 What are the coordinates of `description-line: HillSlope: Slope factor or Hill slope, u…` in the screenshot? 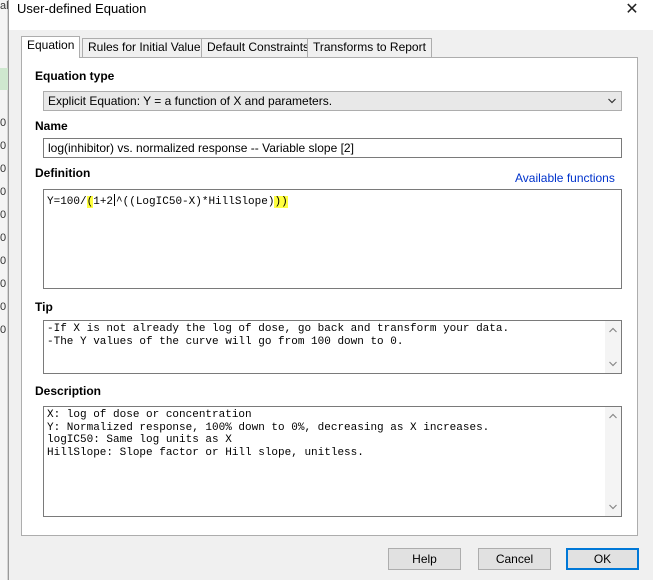 It's located at (205, 452).